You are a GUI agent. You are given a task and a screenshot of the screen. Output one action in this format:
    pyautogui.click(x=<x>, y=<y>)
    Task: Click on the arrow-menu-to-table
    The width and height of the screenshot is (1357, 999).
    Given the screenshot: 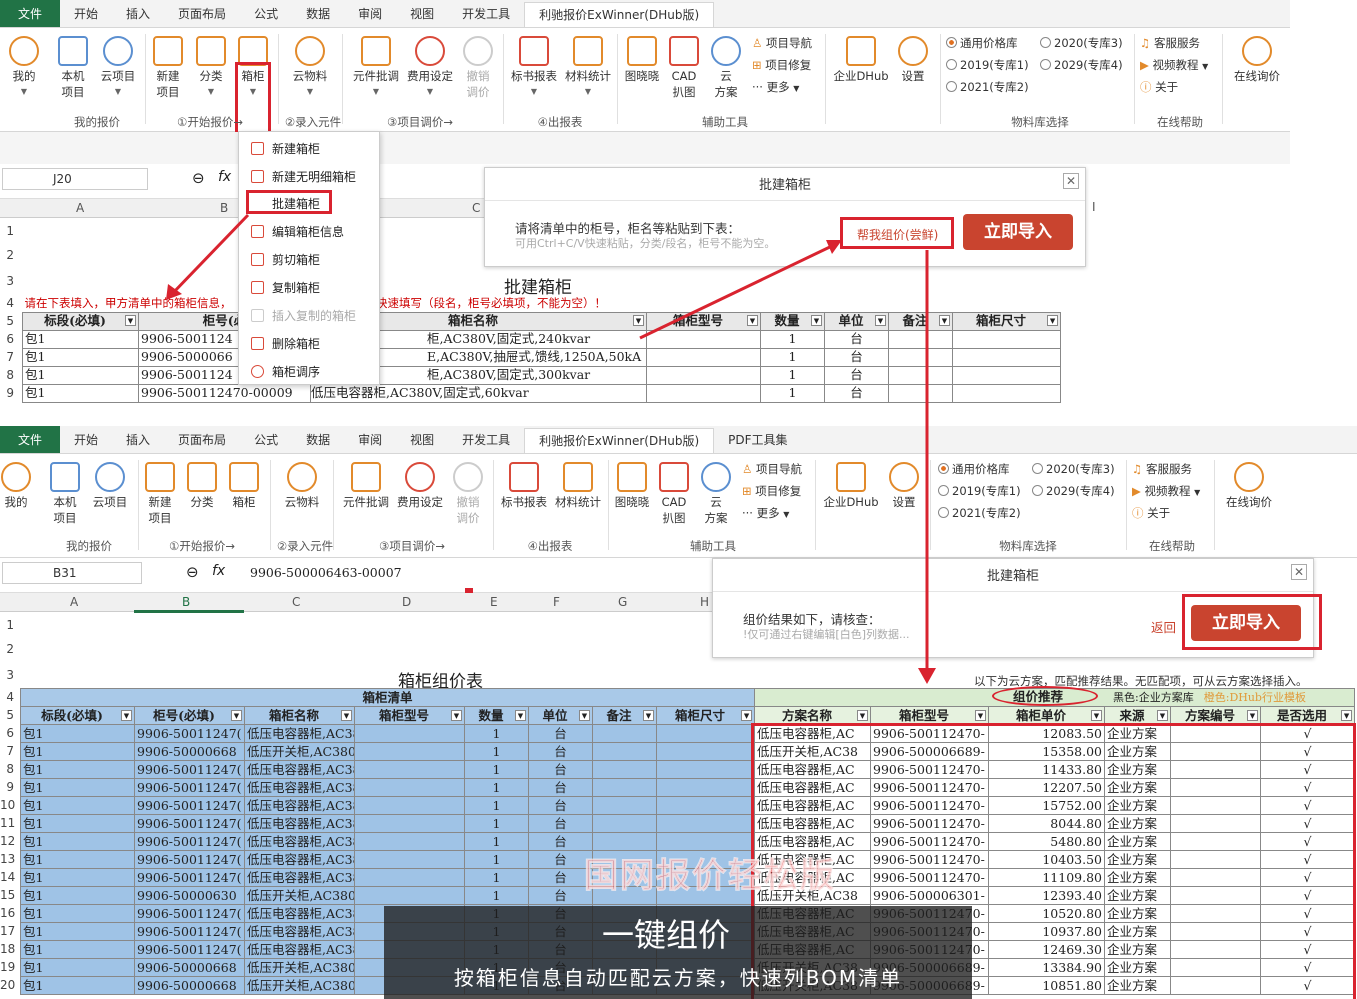 What is the action you would take?
    pyautogui.click(x=210, y=254)
    